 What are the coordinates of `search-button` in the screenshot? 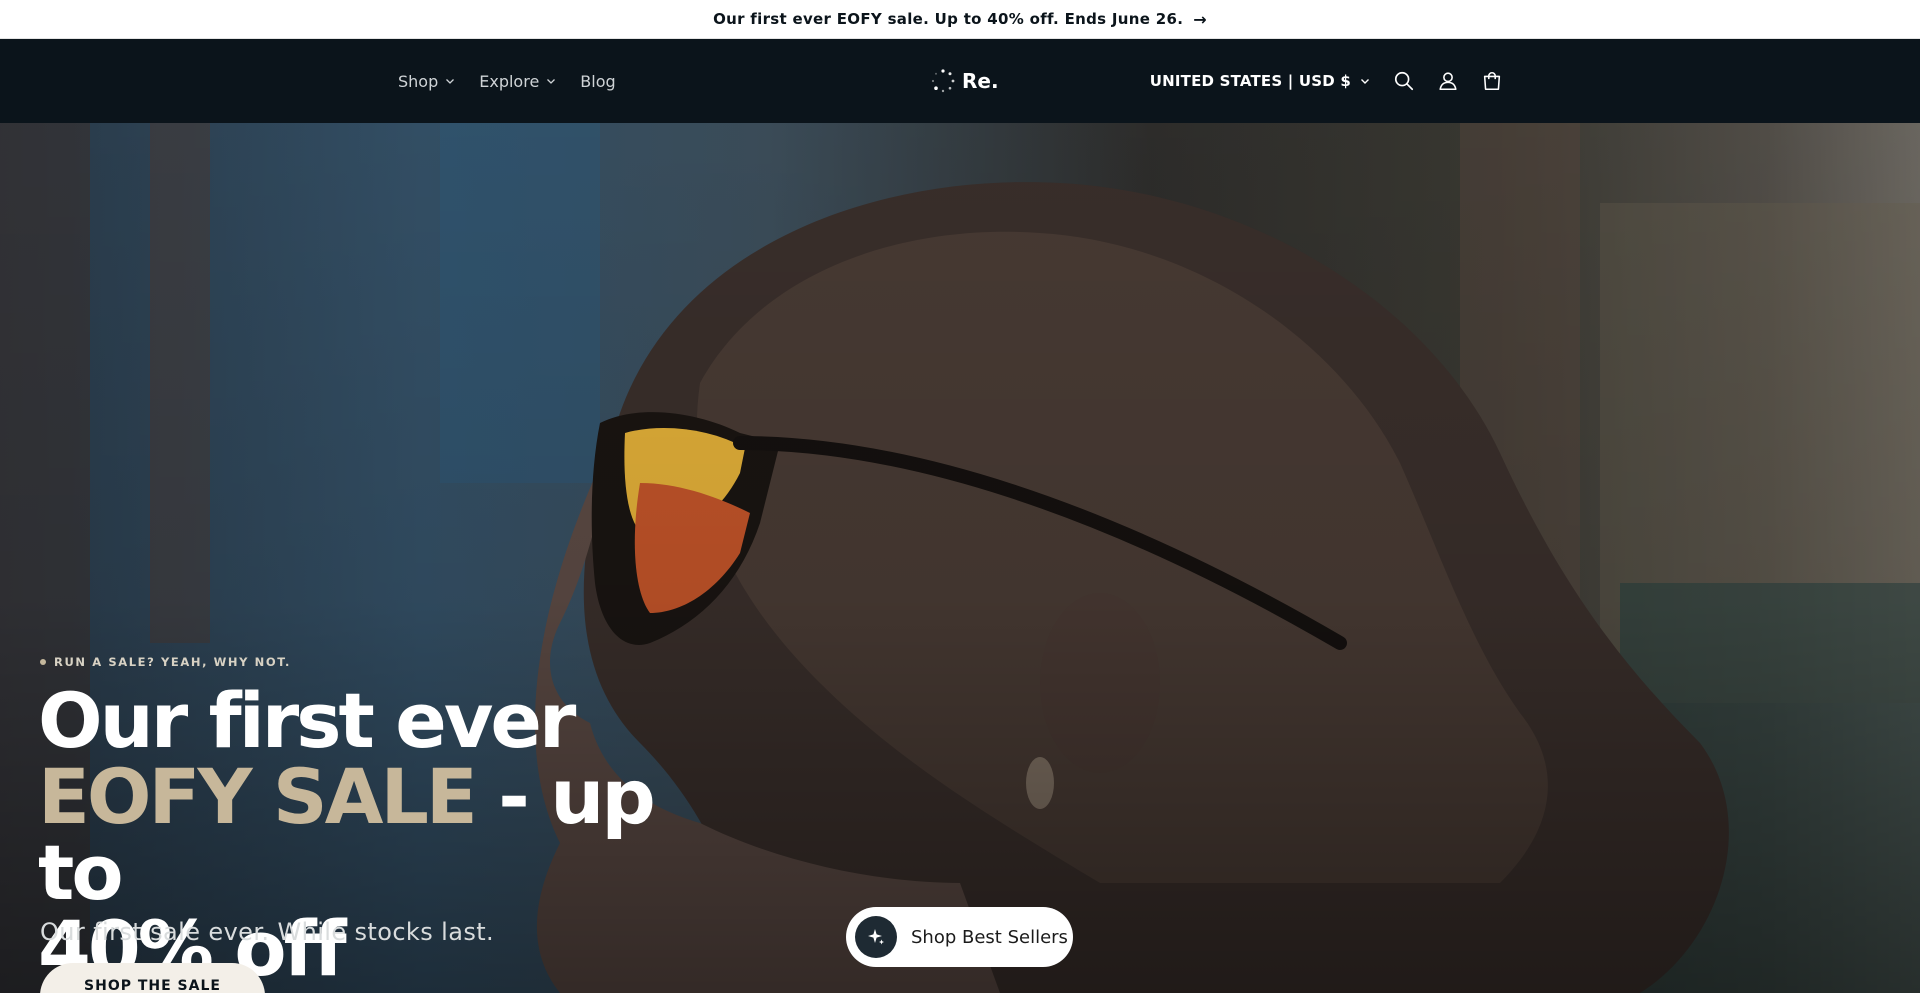 It's located at (1404, 81).